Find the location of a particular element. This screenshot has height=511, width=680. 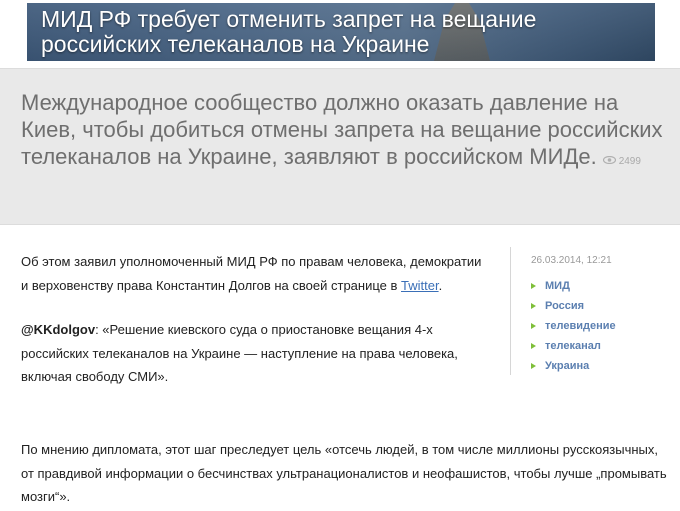

tag-label: телевидение is located at coordinates (580, 326).